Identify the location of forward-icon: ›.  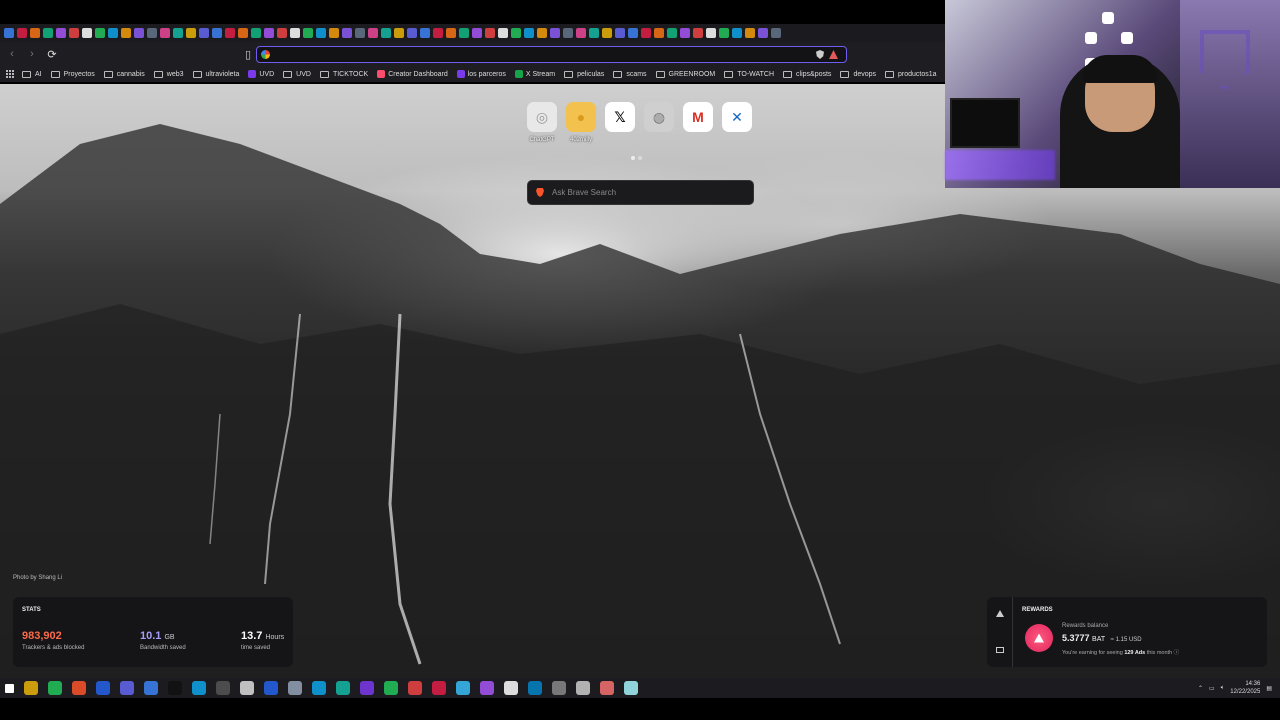
(32, 54).